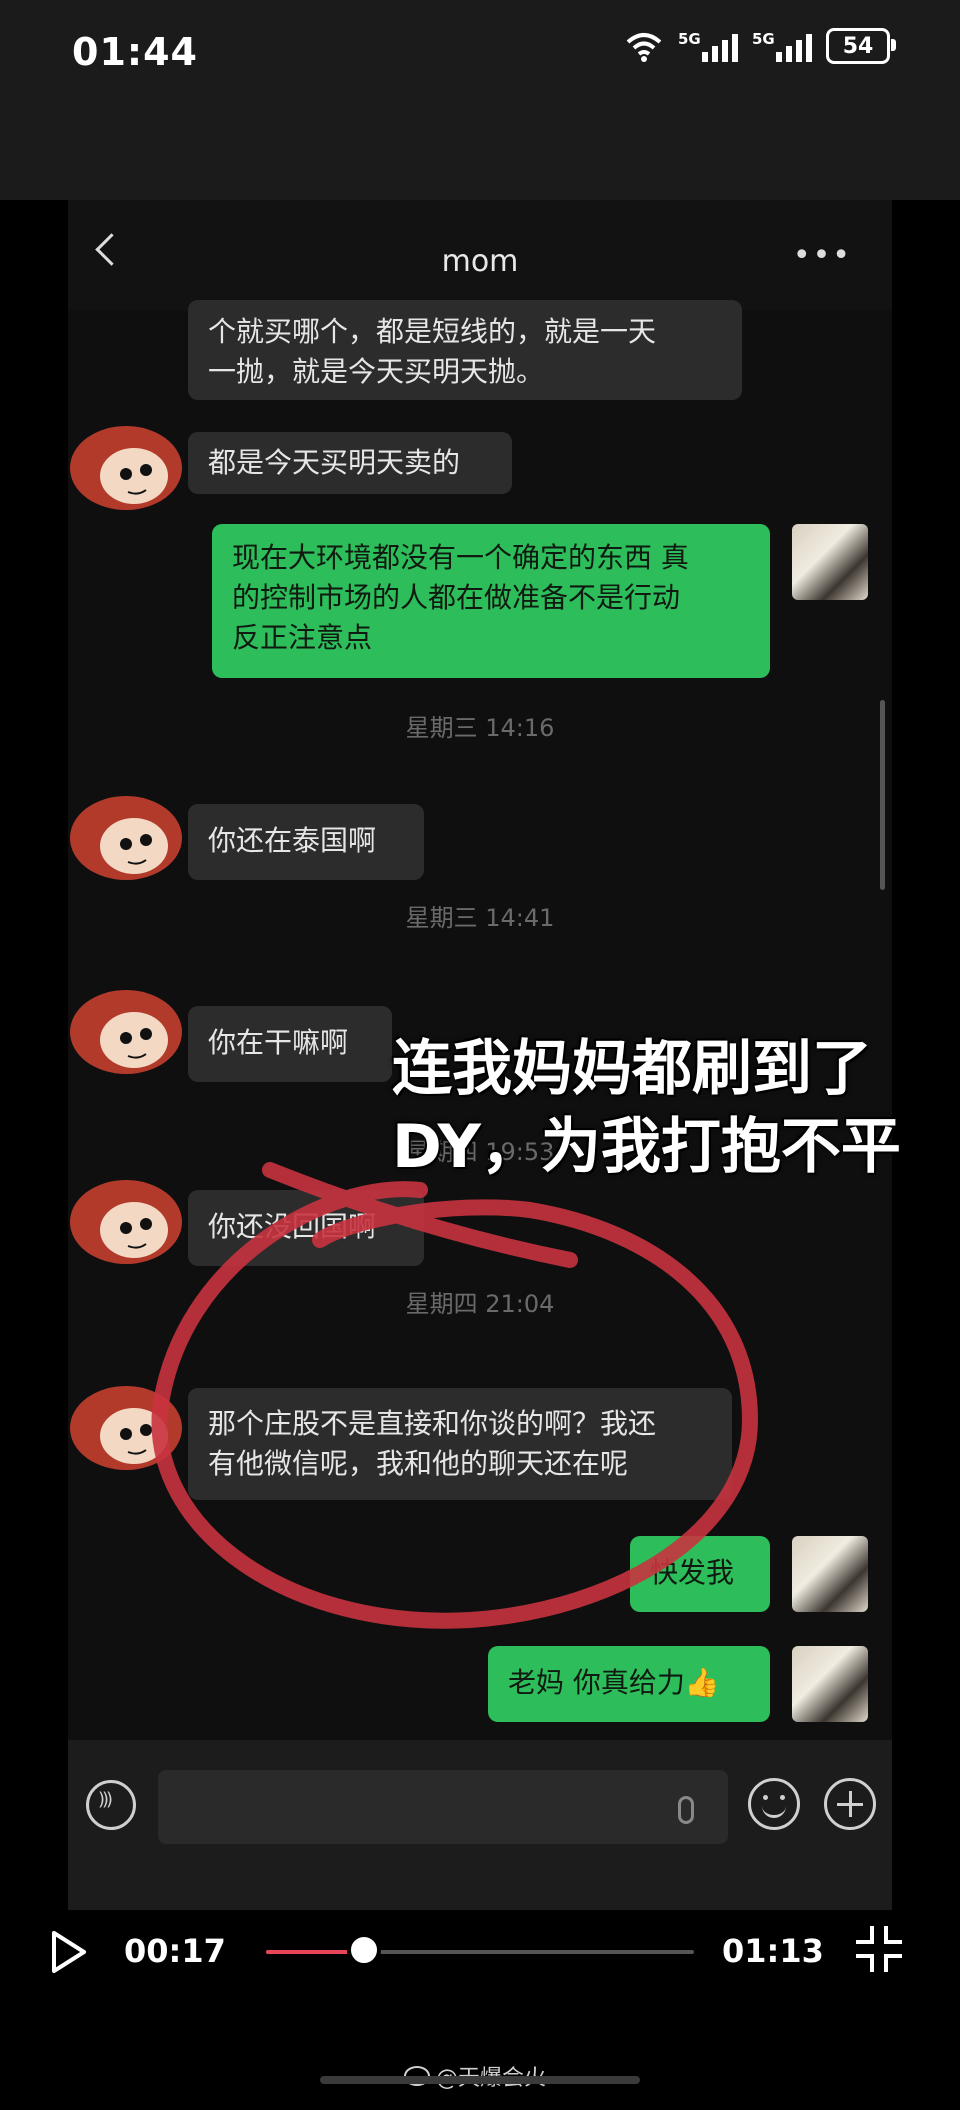 This screenshot has width=960, height=2110. Describe the element at coordinates (480, 1950) in the screenshot. I see `progress-track` at that location.